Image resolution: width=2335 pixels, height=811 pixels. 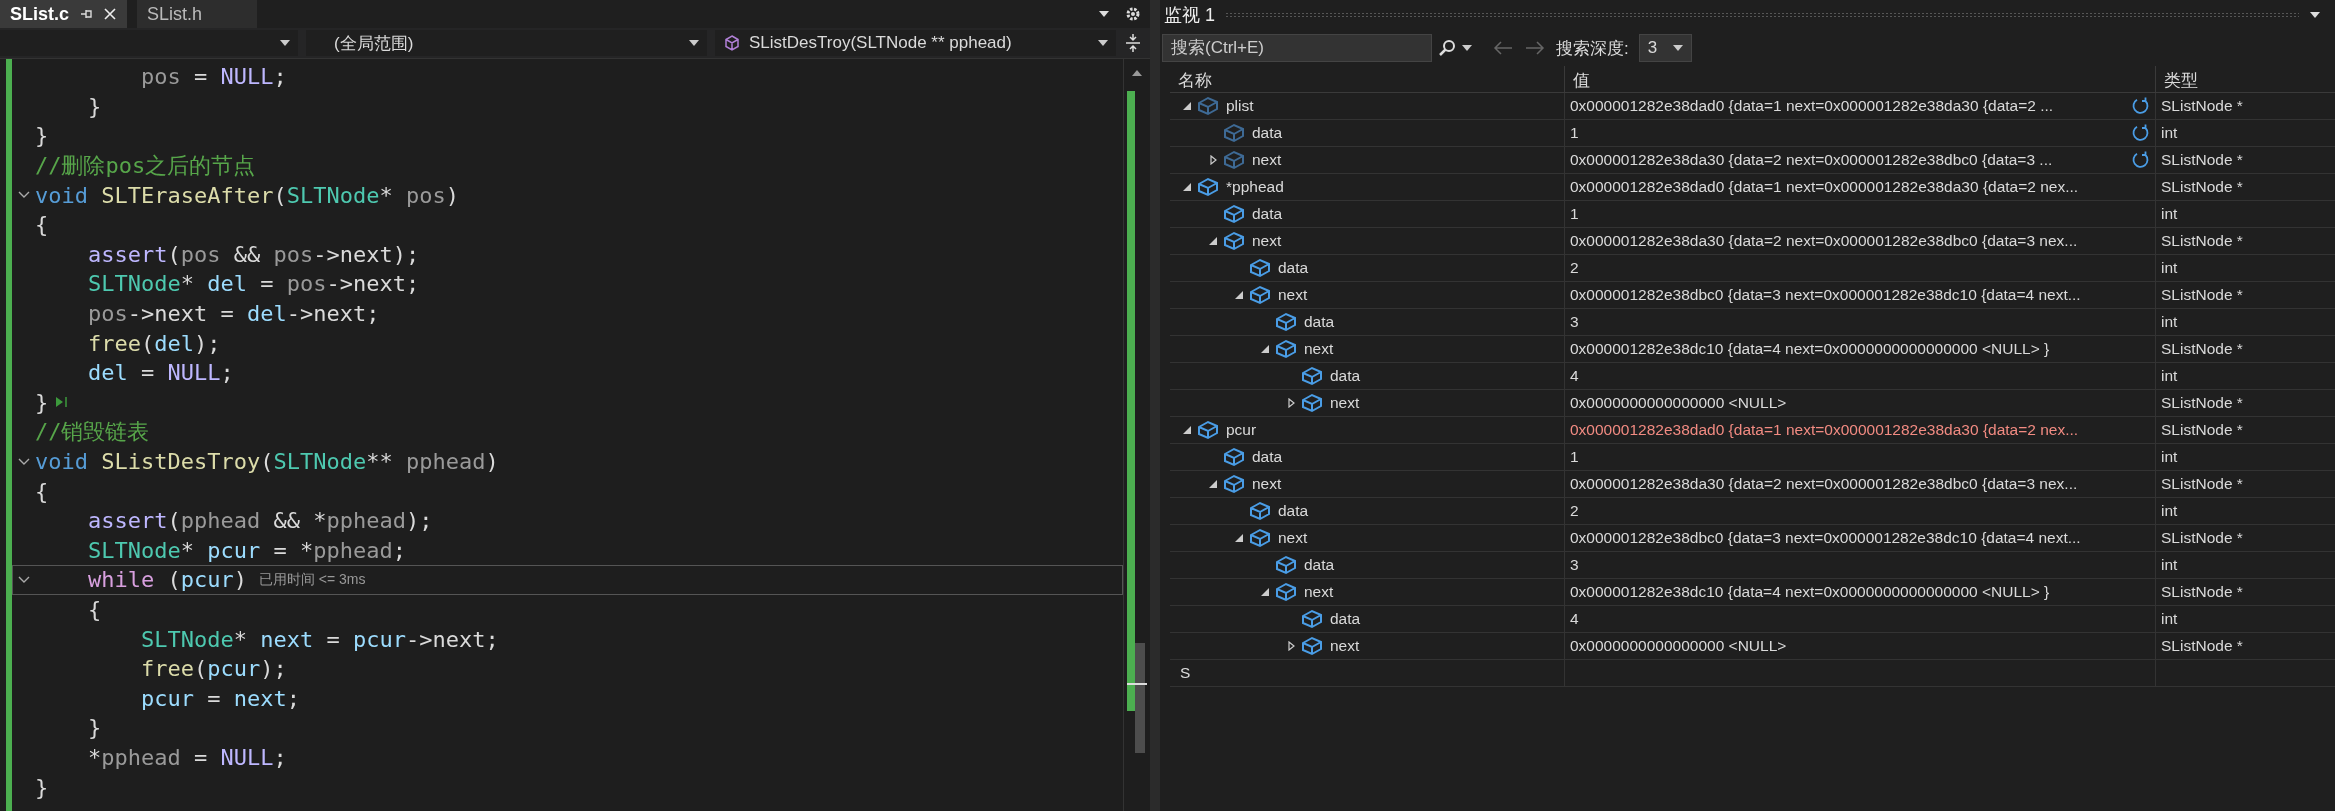 I want to click on search-icon, so click(x=1447, y=48).